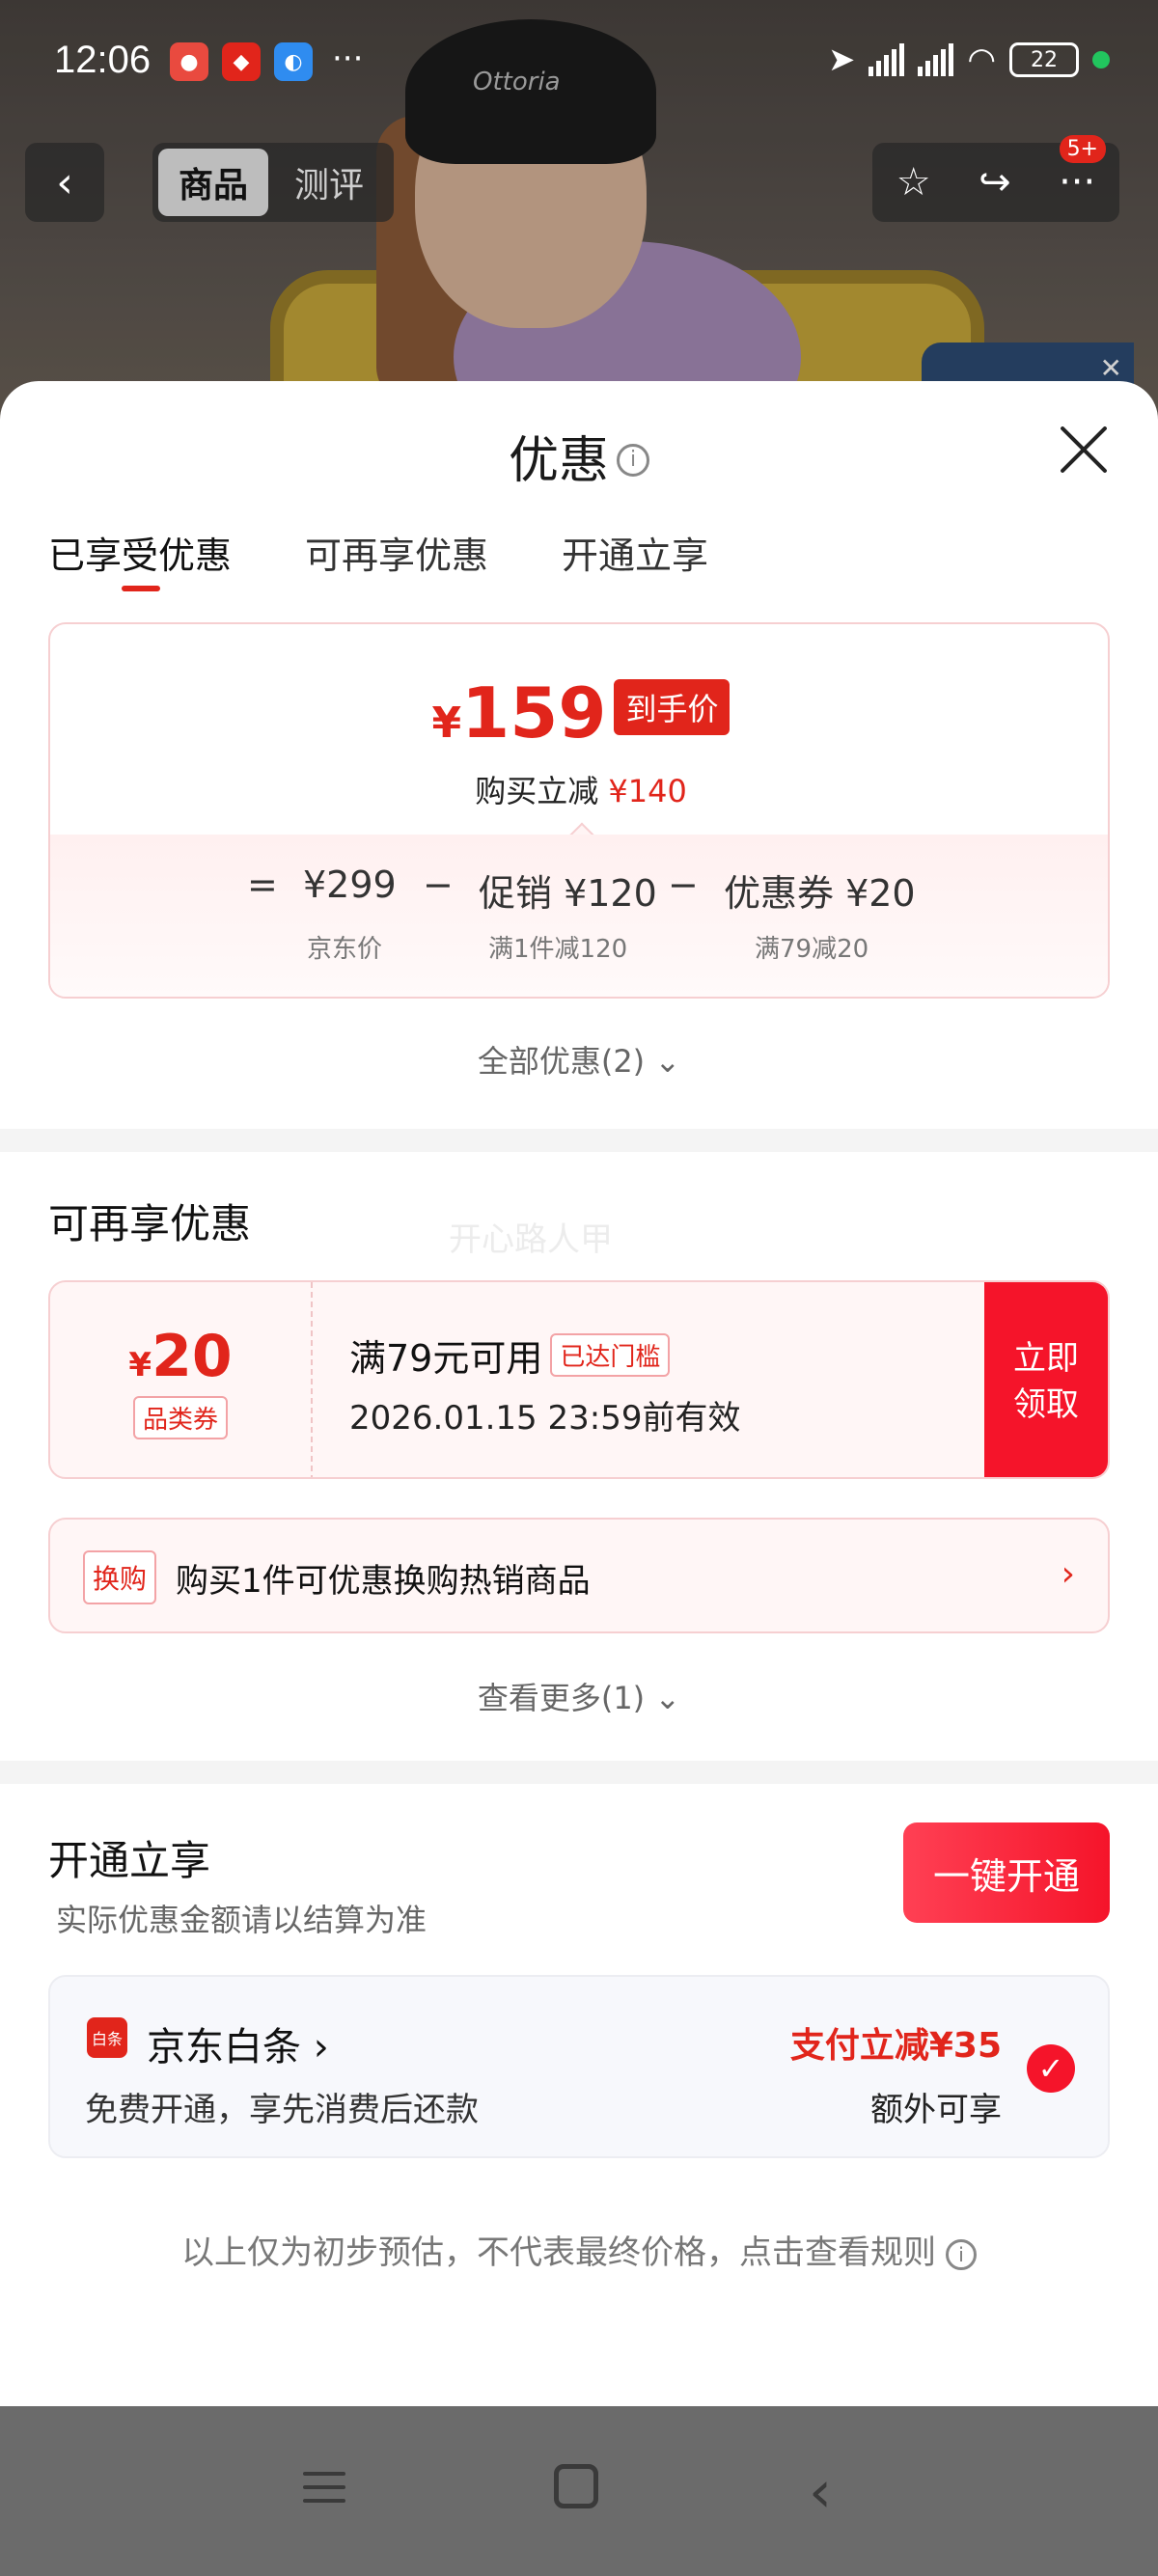  What do you see at coordinates (579, 1696) in the screenshot?
I see `view-more-link: 查看更多(1) ⌄` at bounding box center [579, 1696].